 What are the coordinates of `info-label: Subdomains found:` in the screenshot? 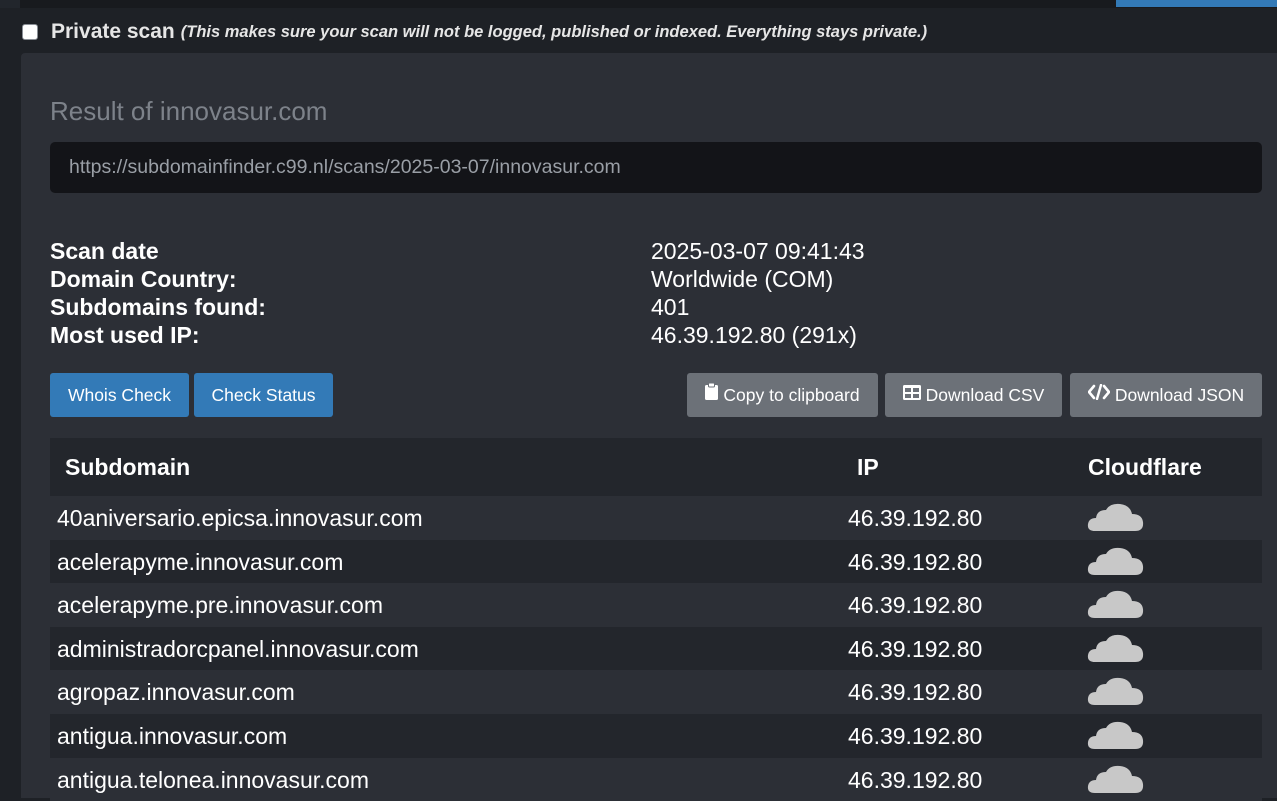 It's located at (158, 307).